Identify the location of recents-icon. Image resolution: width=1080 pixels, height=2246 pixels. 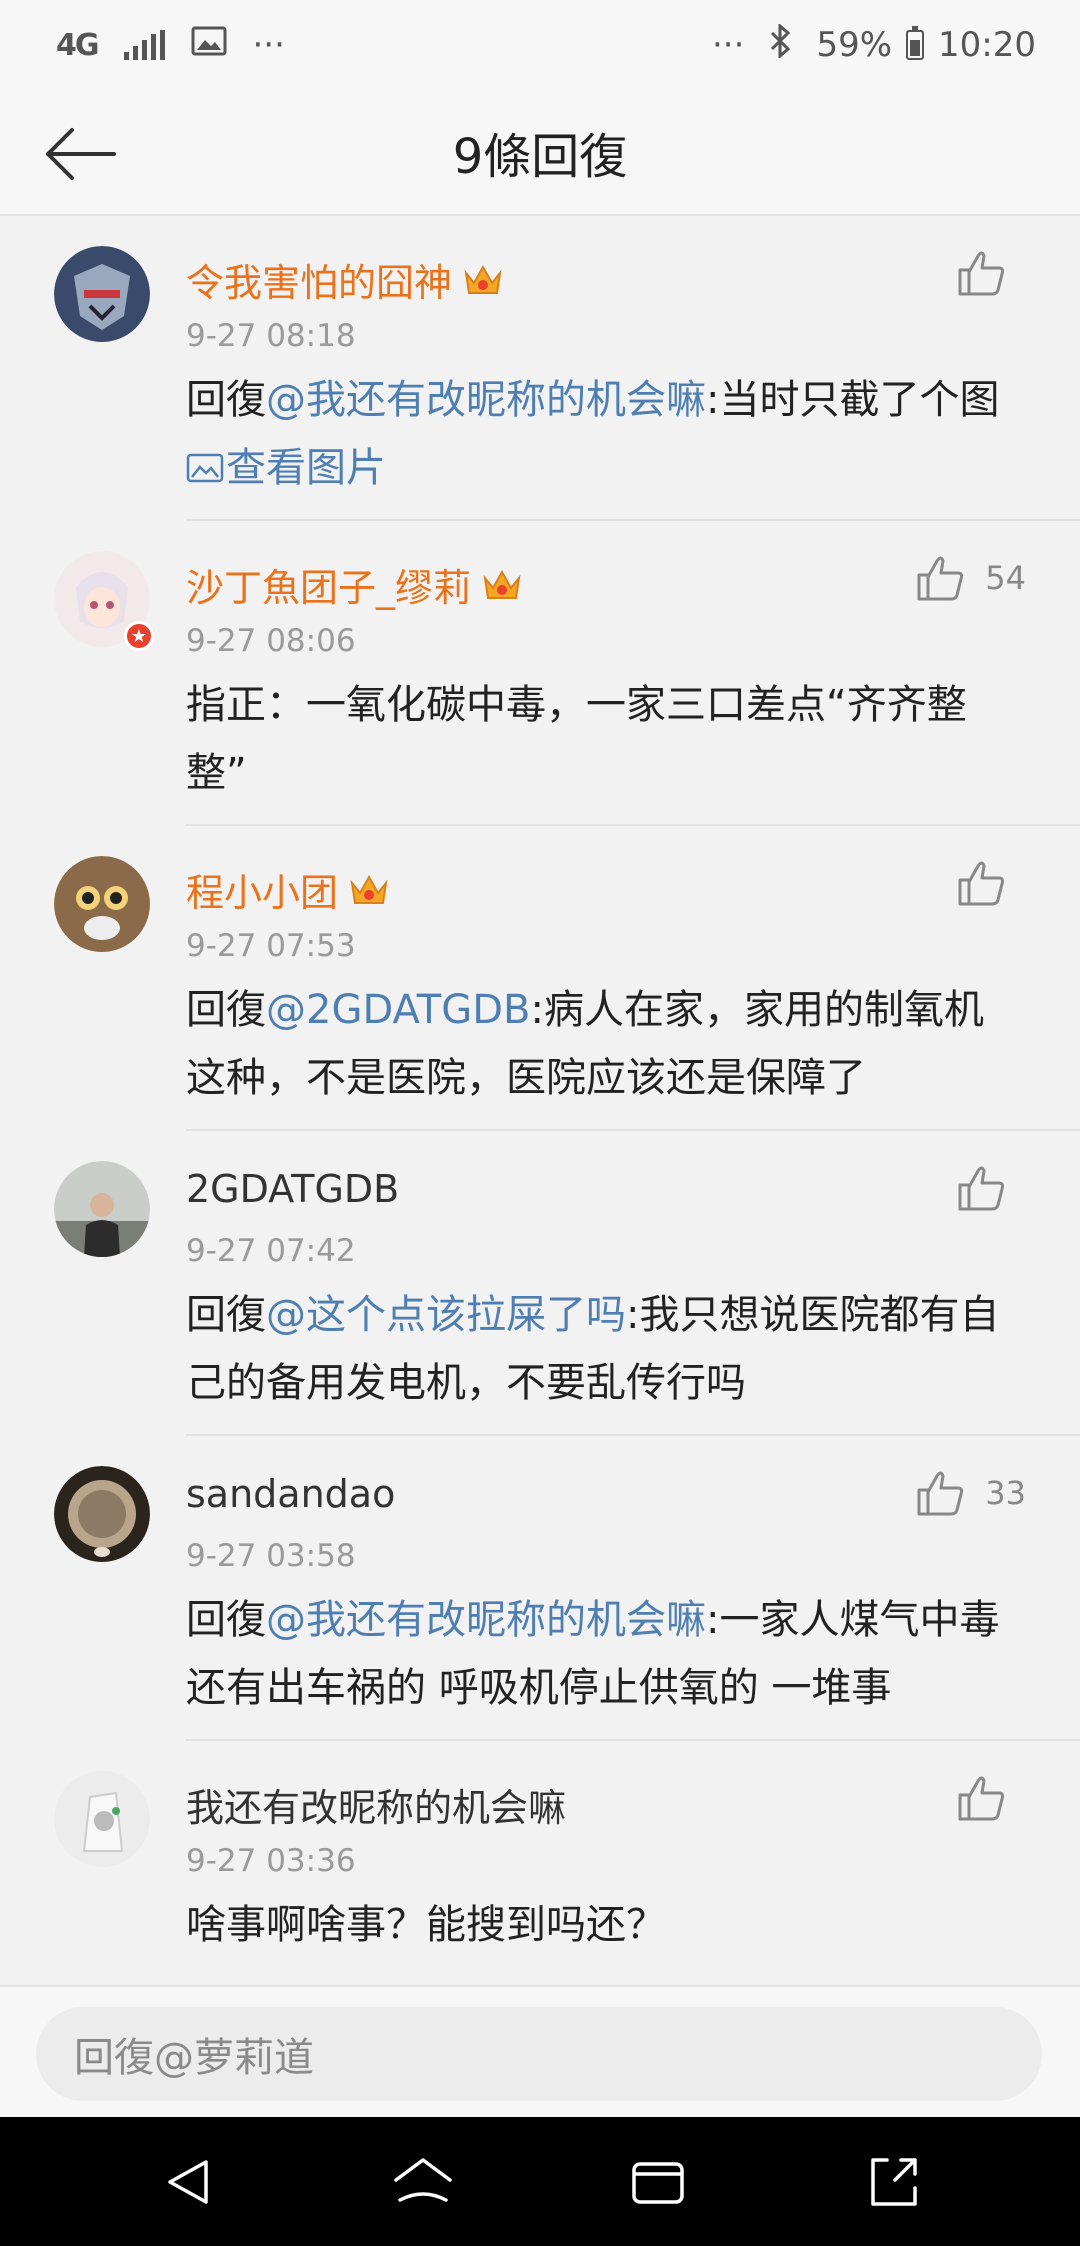
(657, 2182).